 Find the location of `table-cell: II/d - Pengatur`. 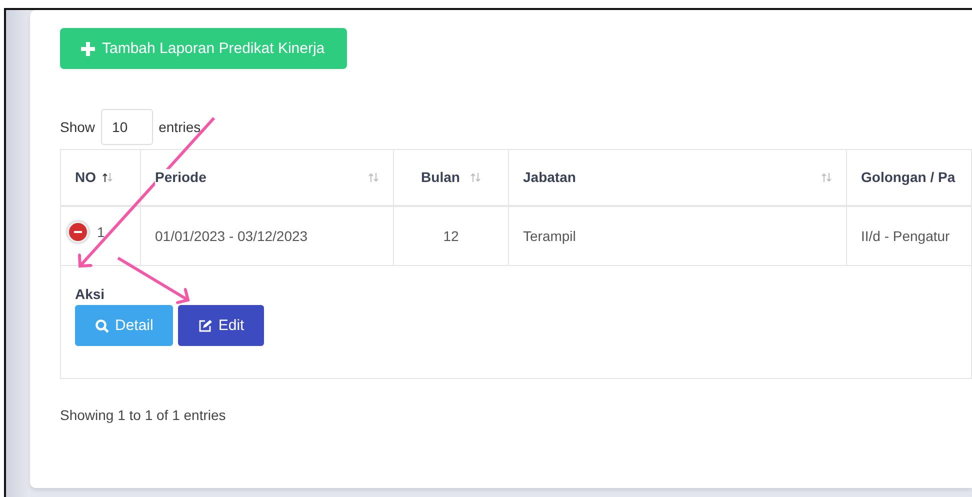

table-cell: II/d - Pengatur is located at coordinates (909, 236).